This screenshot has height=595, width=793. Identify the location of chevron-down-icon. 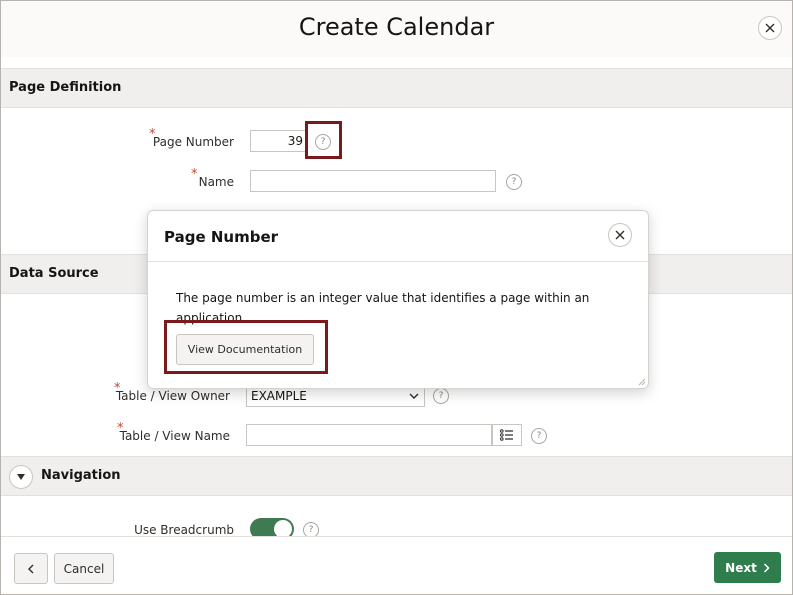
(414, 396).